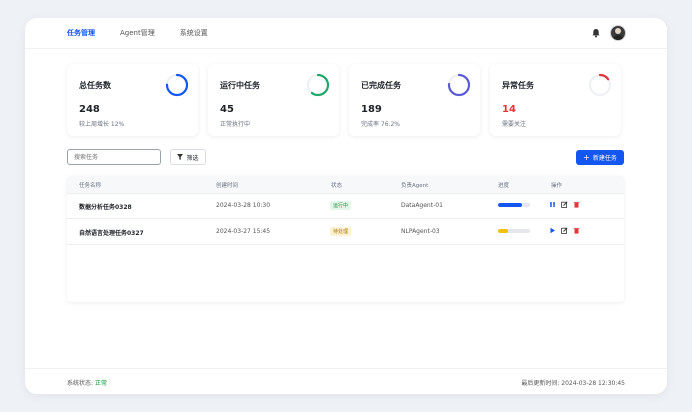  I want to click on stat-subtext: 需要关注, so click(514, 124).